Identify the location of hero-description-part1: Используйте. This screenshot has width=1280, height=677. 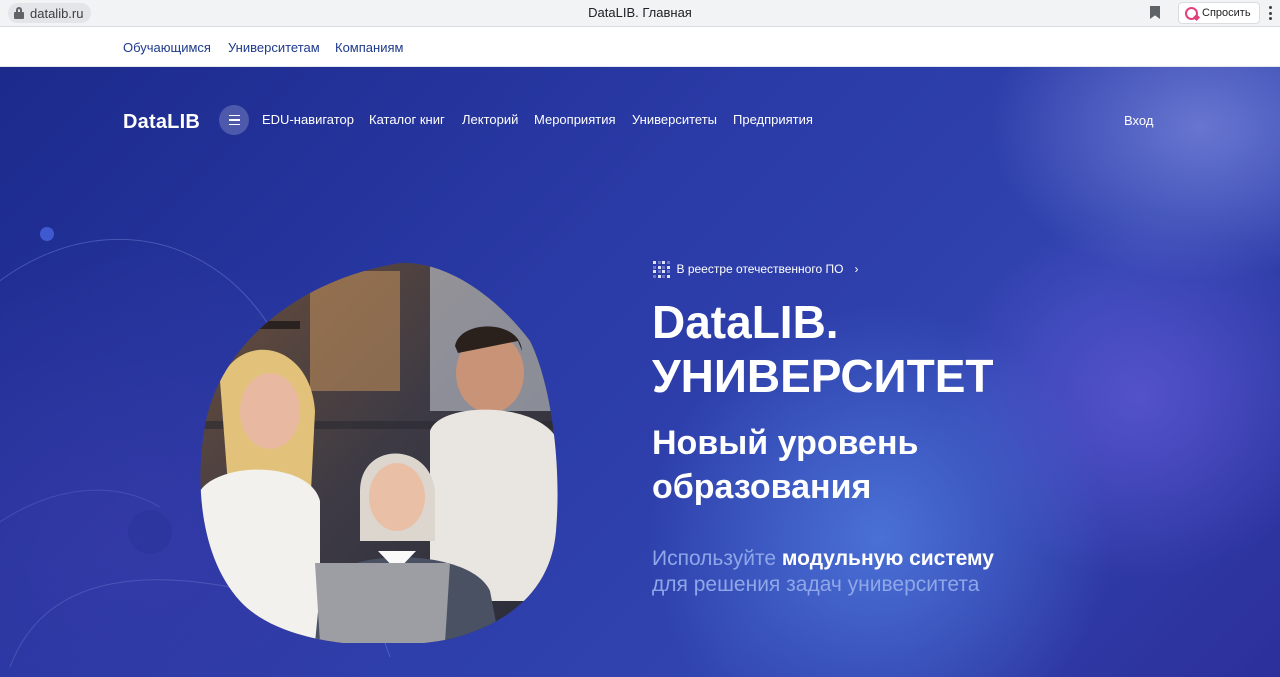
(717, 558).